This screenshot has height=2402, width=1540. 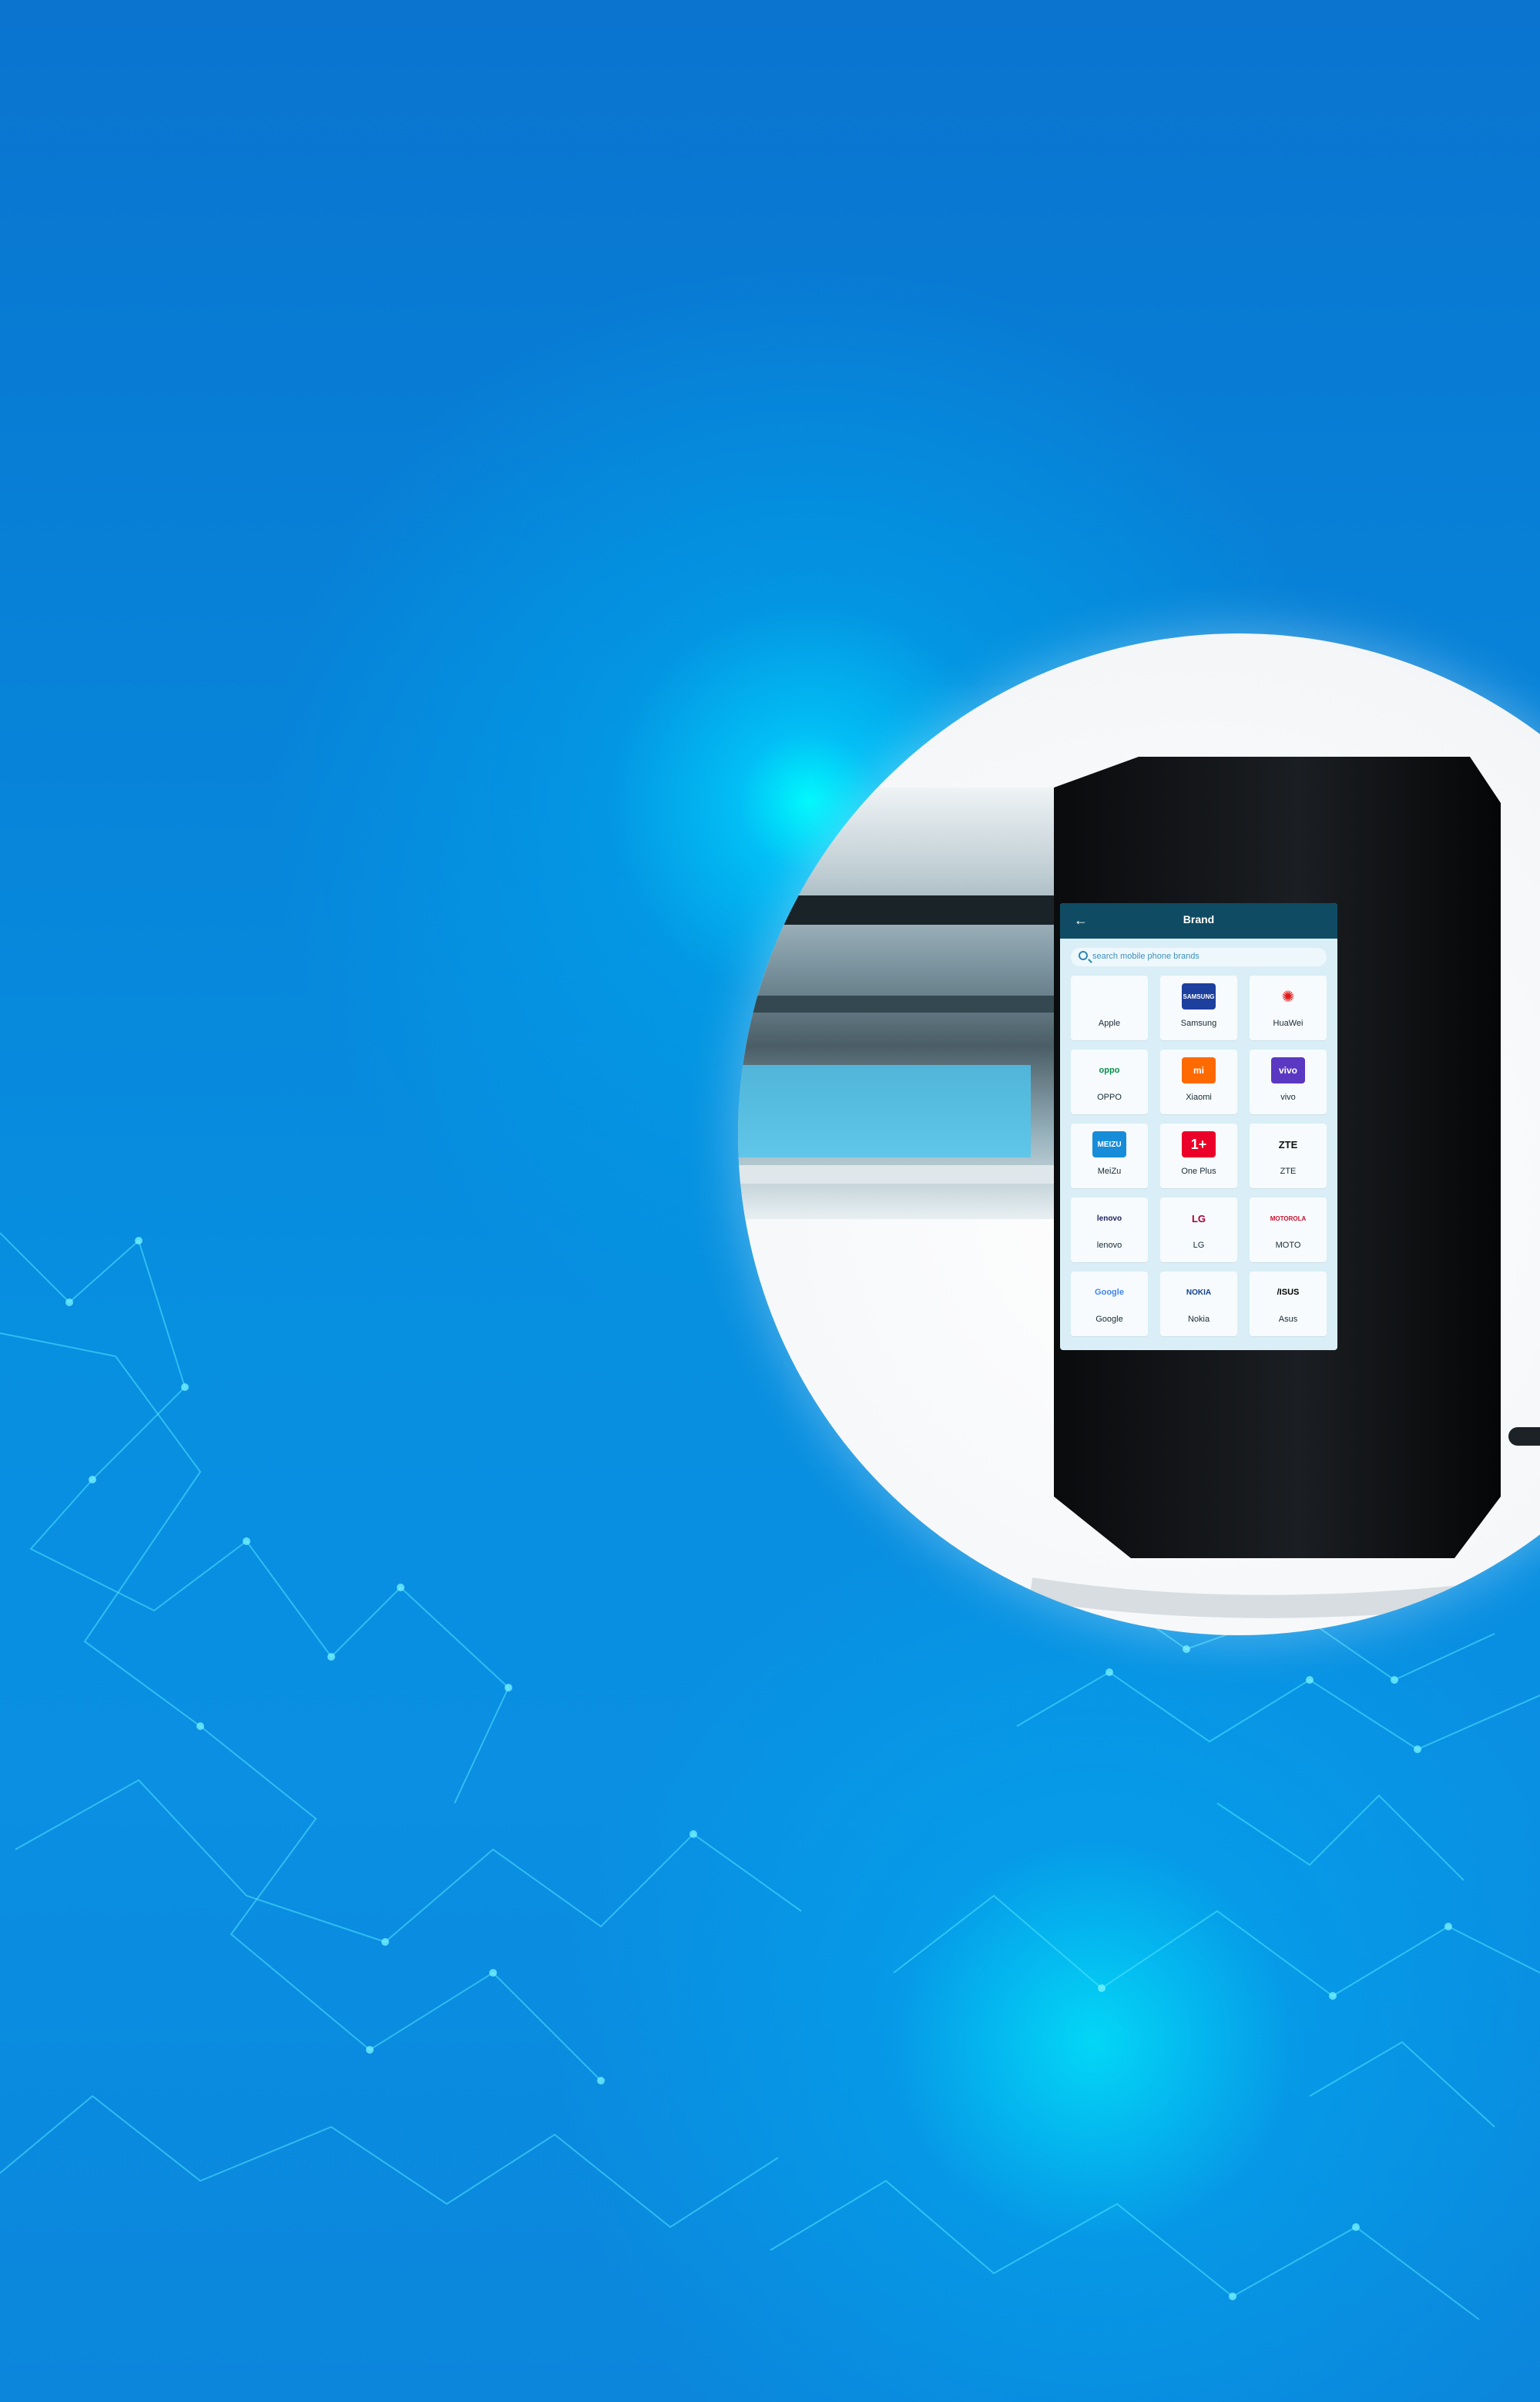 I want to click on oneplus-logo: 1+, so click(x=1199, y=1144).